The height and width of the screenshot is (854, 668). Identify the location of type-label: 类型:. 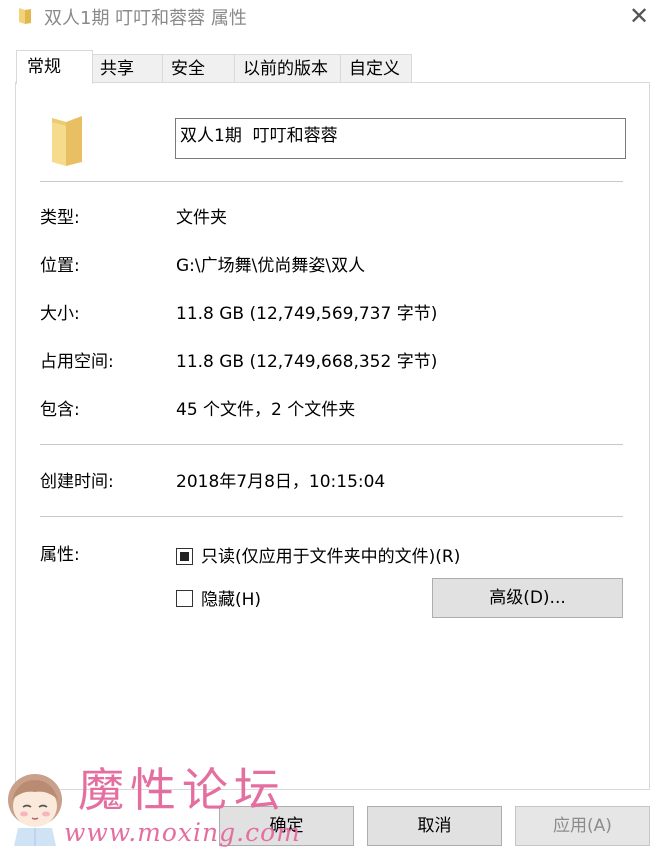
(60, 218).